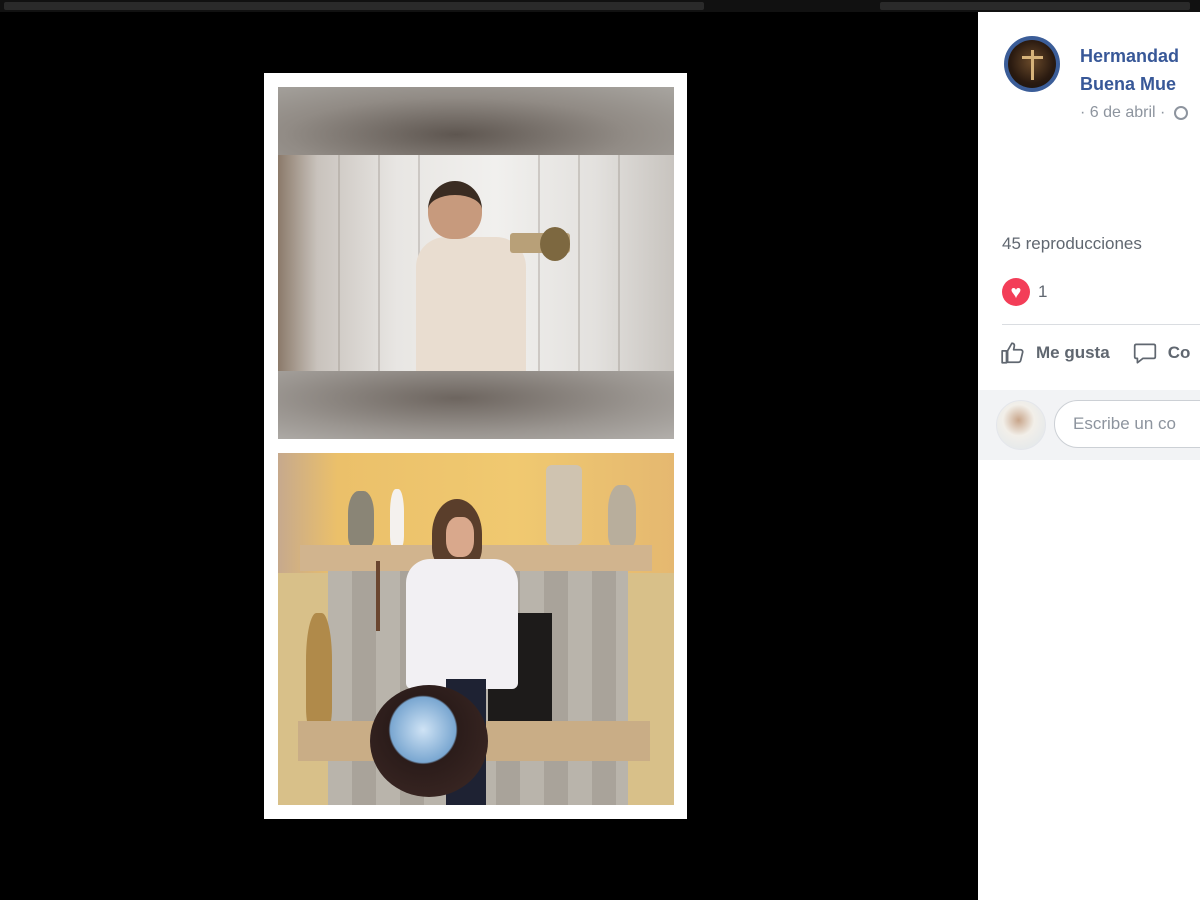 The height and width of the screenshot is (900, 1200). Describe the element at coordinates (462, 624) in the screenshot. I see `girl-shirt` at that location.